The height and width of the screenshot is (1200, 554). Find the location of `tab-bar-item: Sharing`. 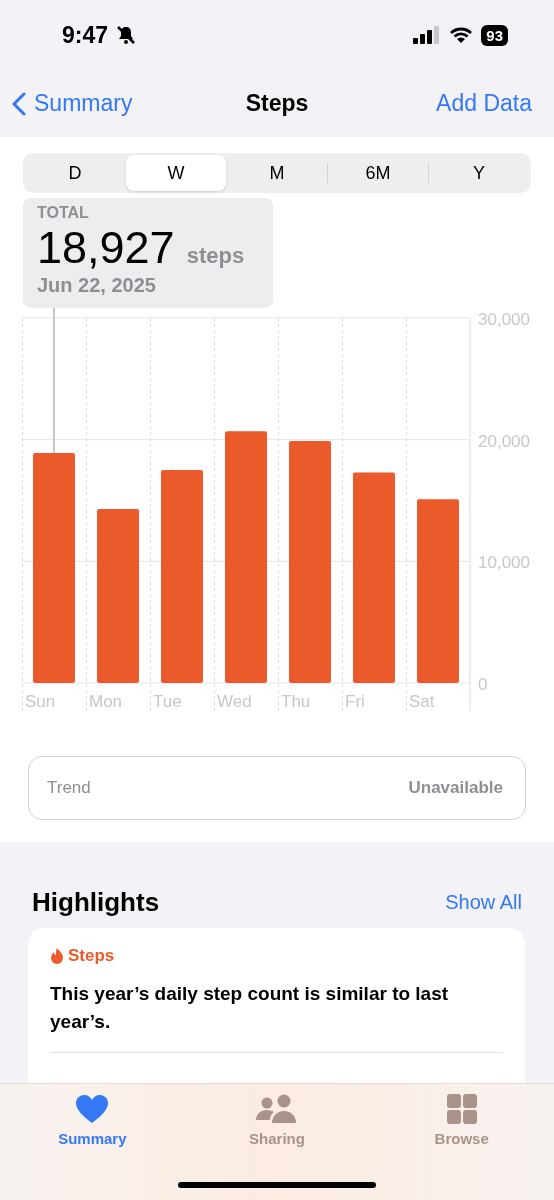

tab-bar-item: Sharing is located at coordinates (277, 1147).